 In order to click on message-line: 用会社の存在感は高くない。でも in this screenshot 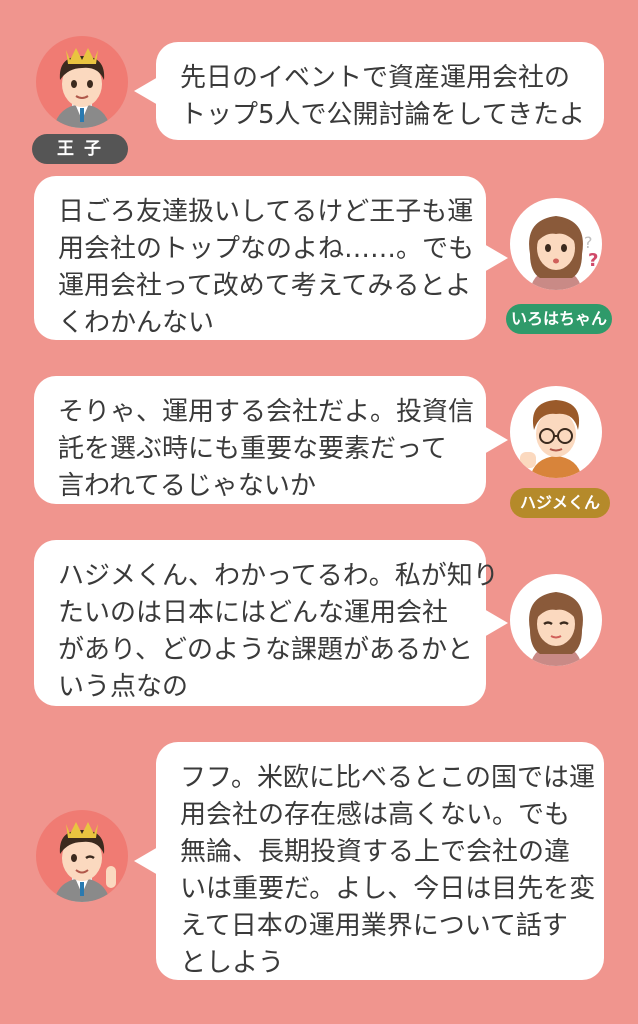, I will do `click(375, 815)`.